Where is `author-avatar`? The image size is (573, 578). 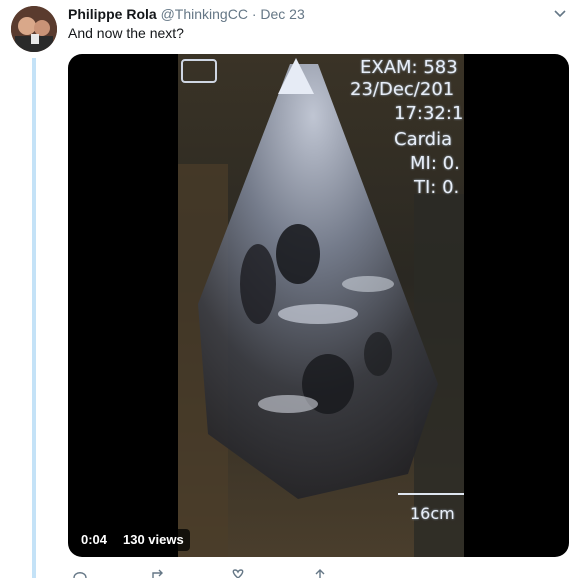 author-avatar is located at coordinates (34, 29).